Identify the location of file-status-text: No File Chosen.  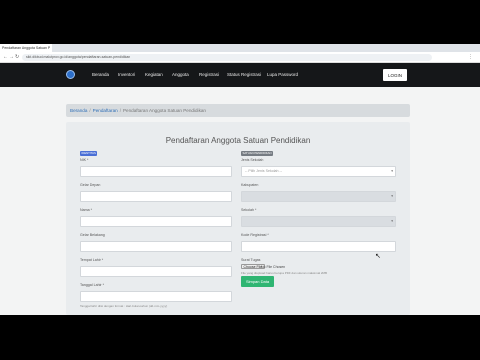
(273, 267).